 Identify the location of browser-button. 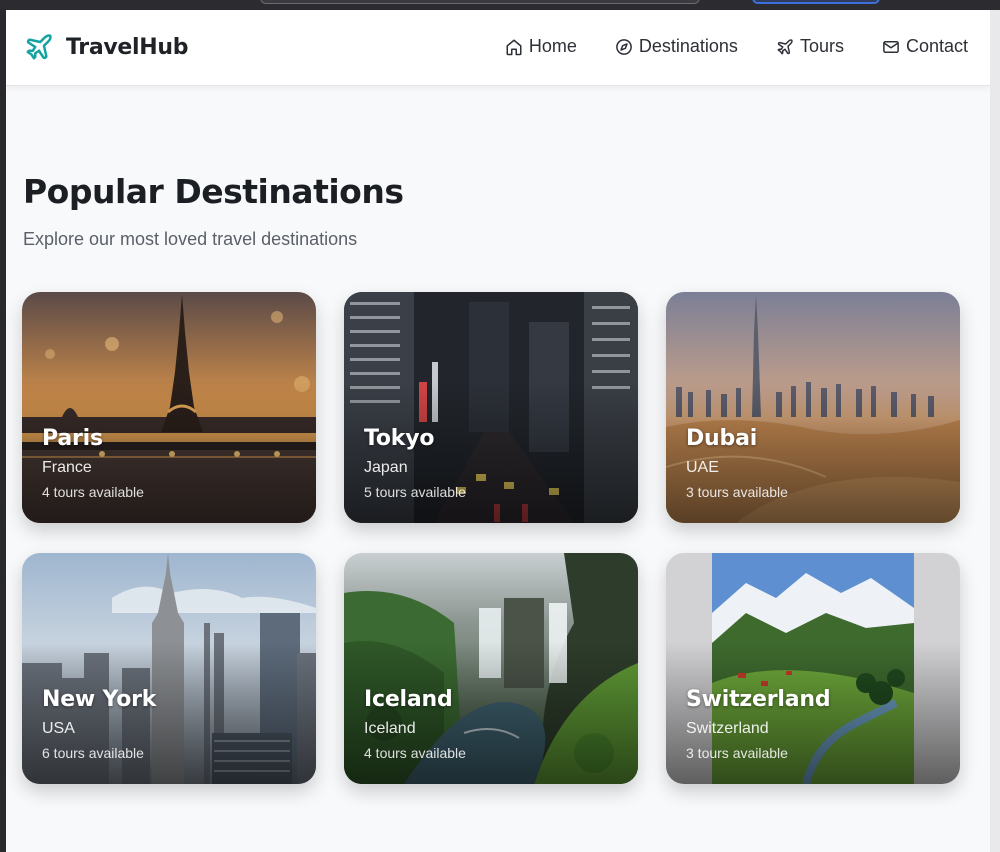
(816, 2).